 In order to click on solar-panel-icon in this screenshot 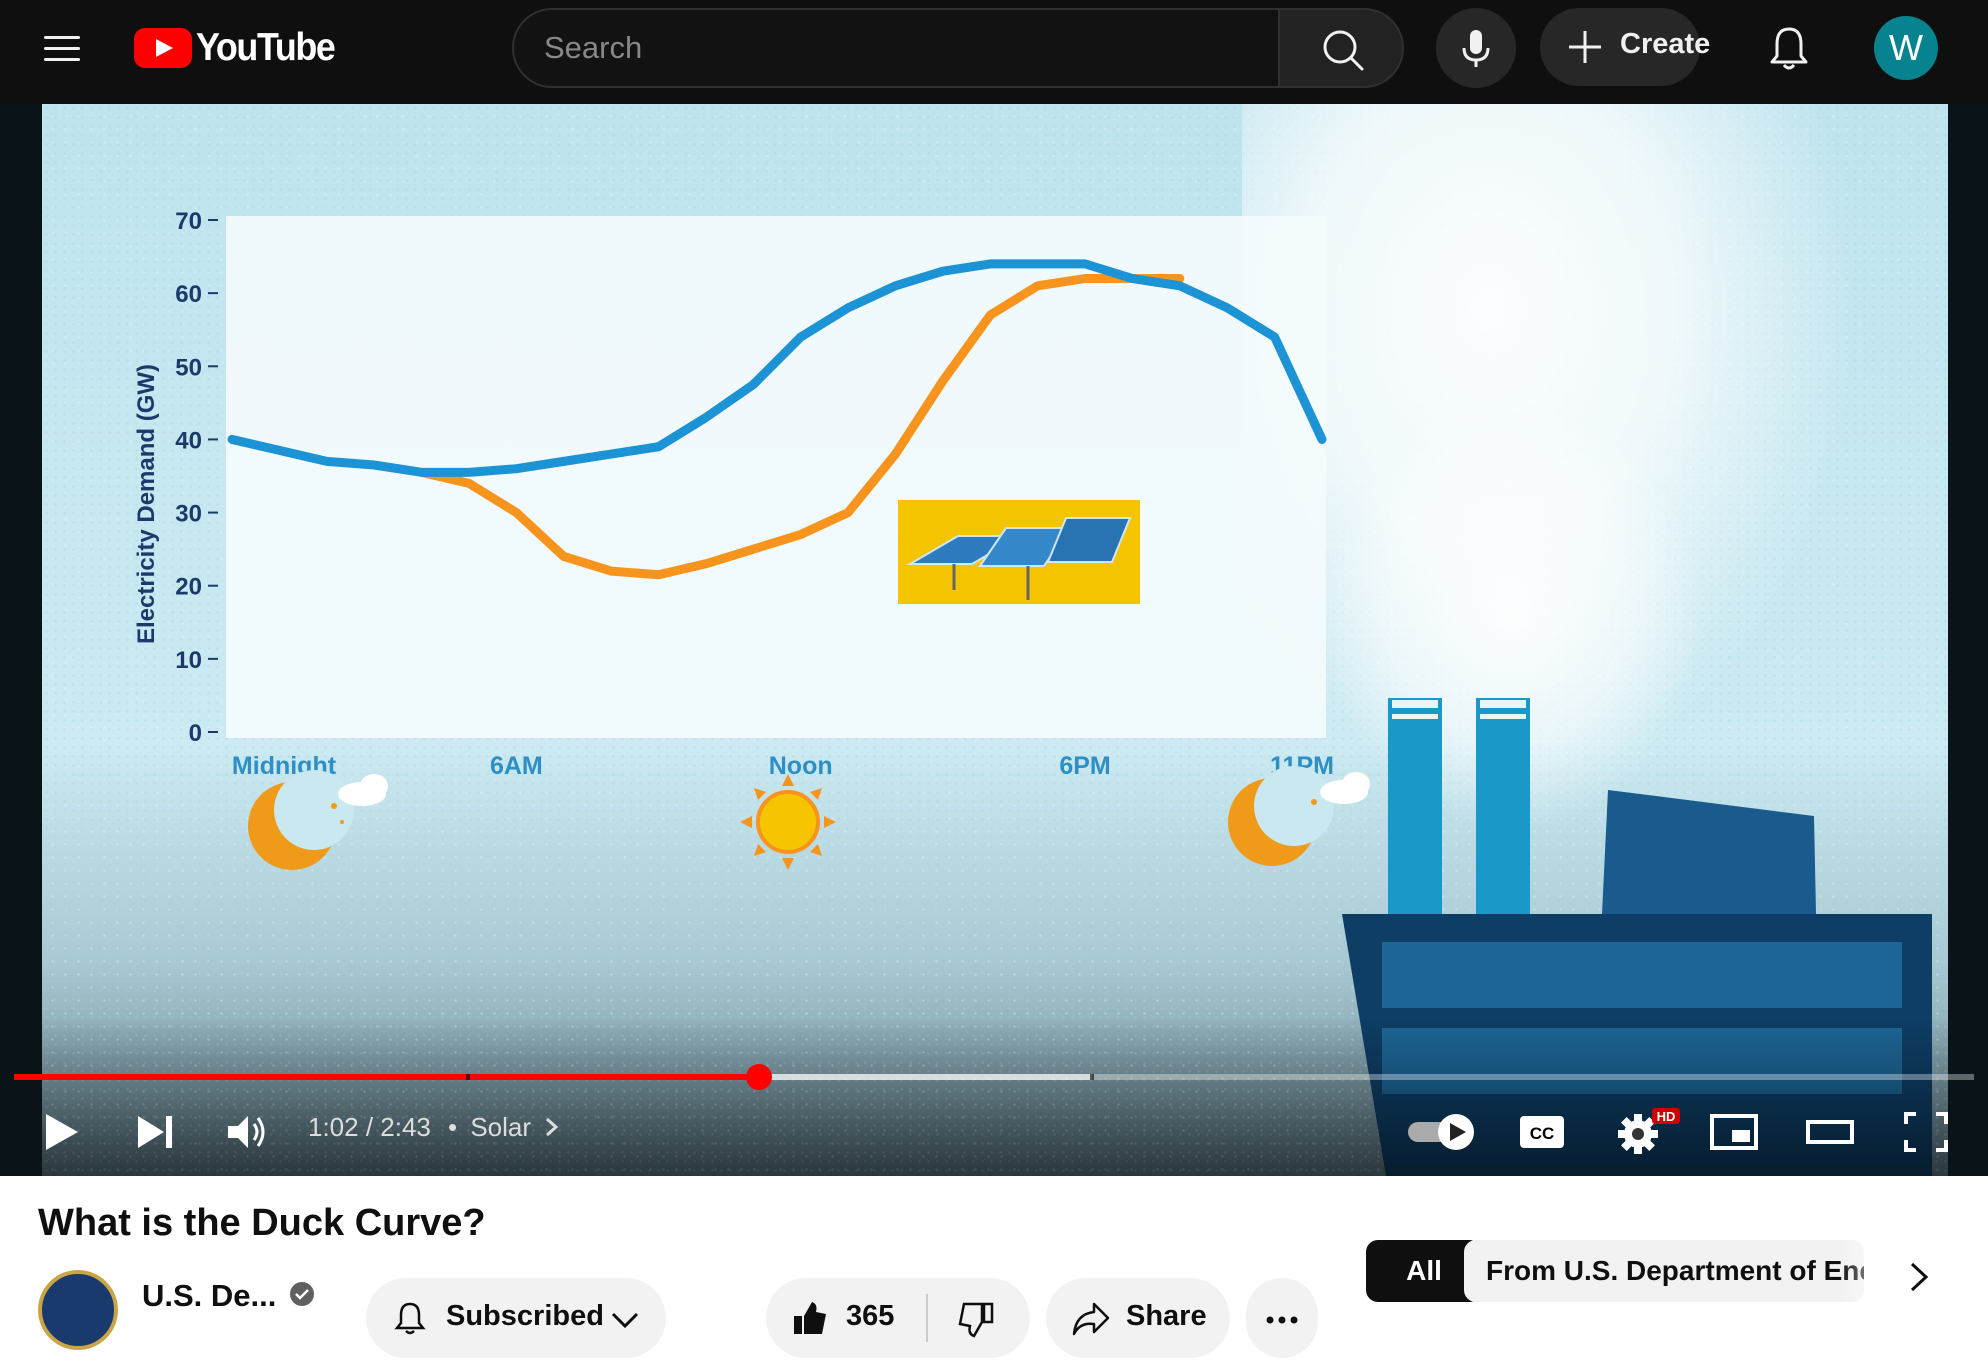, I will do `click(1019, 552)`.